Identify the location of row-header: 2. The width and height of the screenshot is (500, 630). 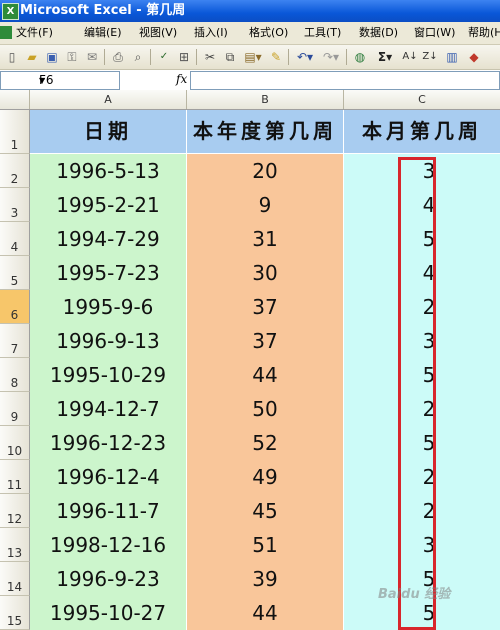
(15, 171).